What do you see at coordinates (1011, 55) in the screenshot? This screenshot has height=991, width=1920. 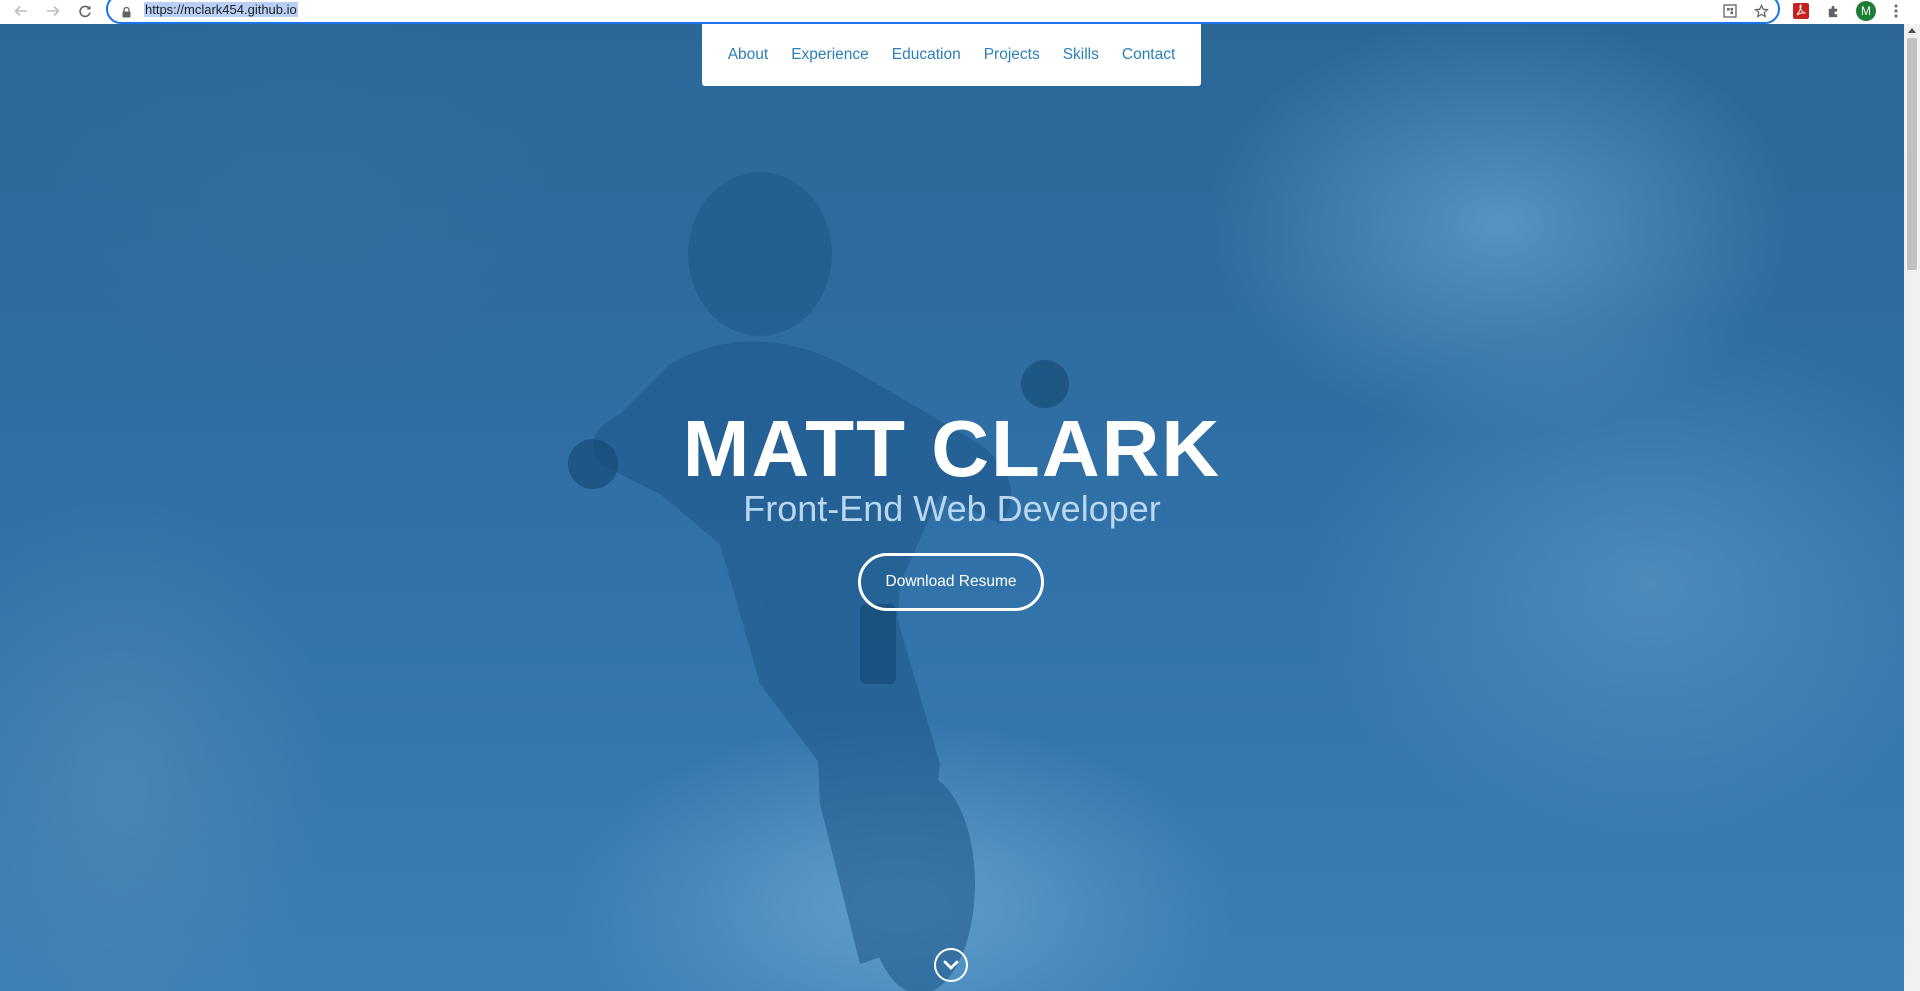 I see `nav-item-projects: Projects` at bounding box center [1011, 55].